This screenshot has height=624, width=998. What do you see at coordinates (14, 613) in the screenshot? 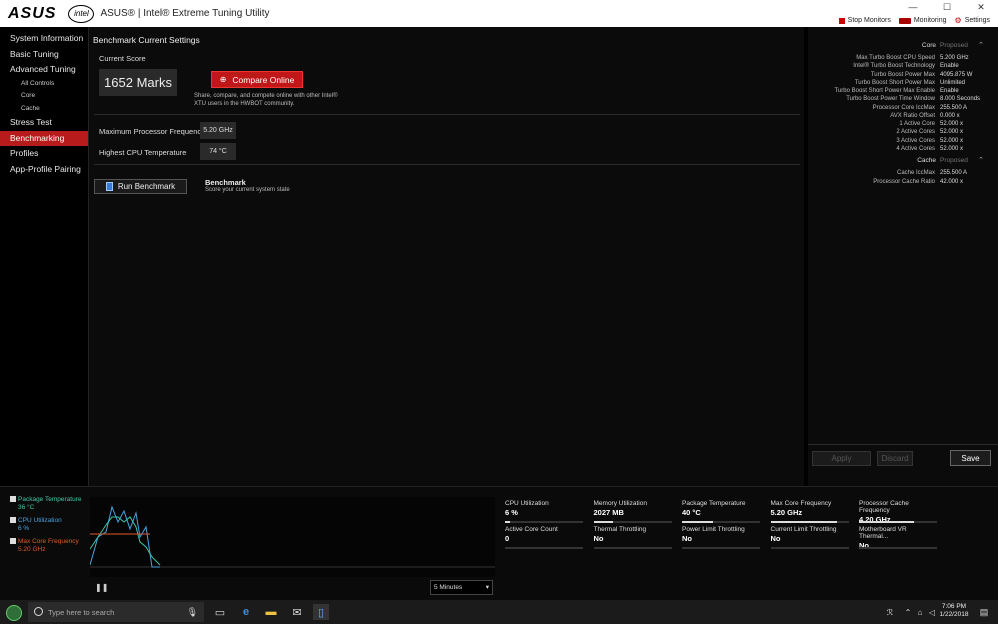
I see `start-button` at bounding box center [14, 613].